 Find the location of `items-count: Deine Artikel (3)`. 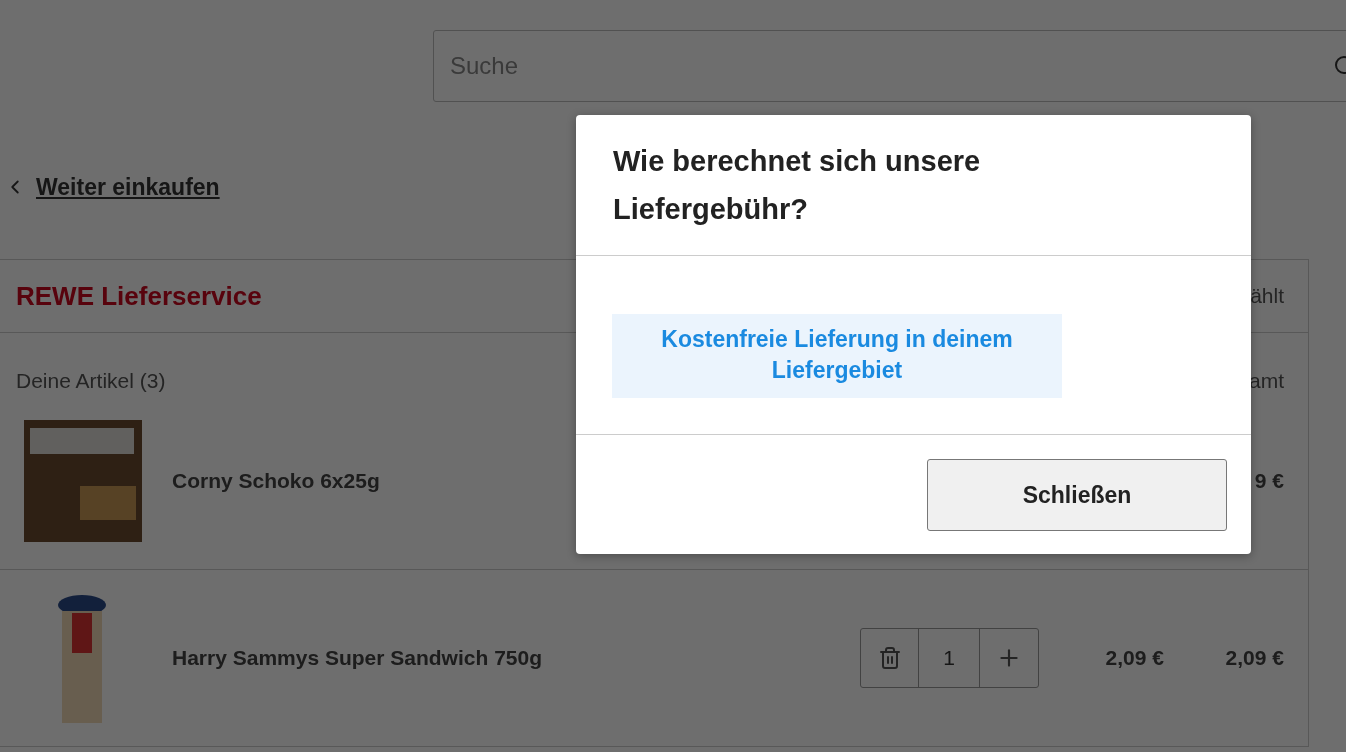

items-count: Deine Artikel (3) is located at coordinates (91, 381).